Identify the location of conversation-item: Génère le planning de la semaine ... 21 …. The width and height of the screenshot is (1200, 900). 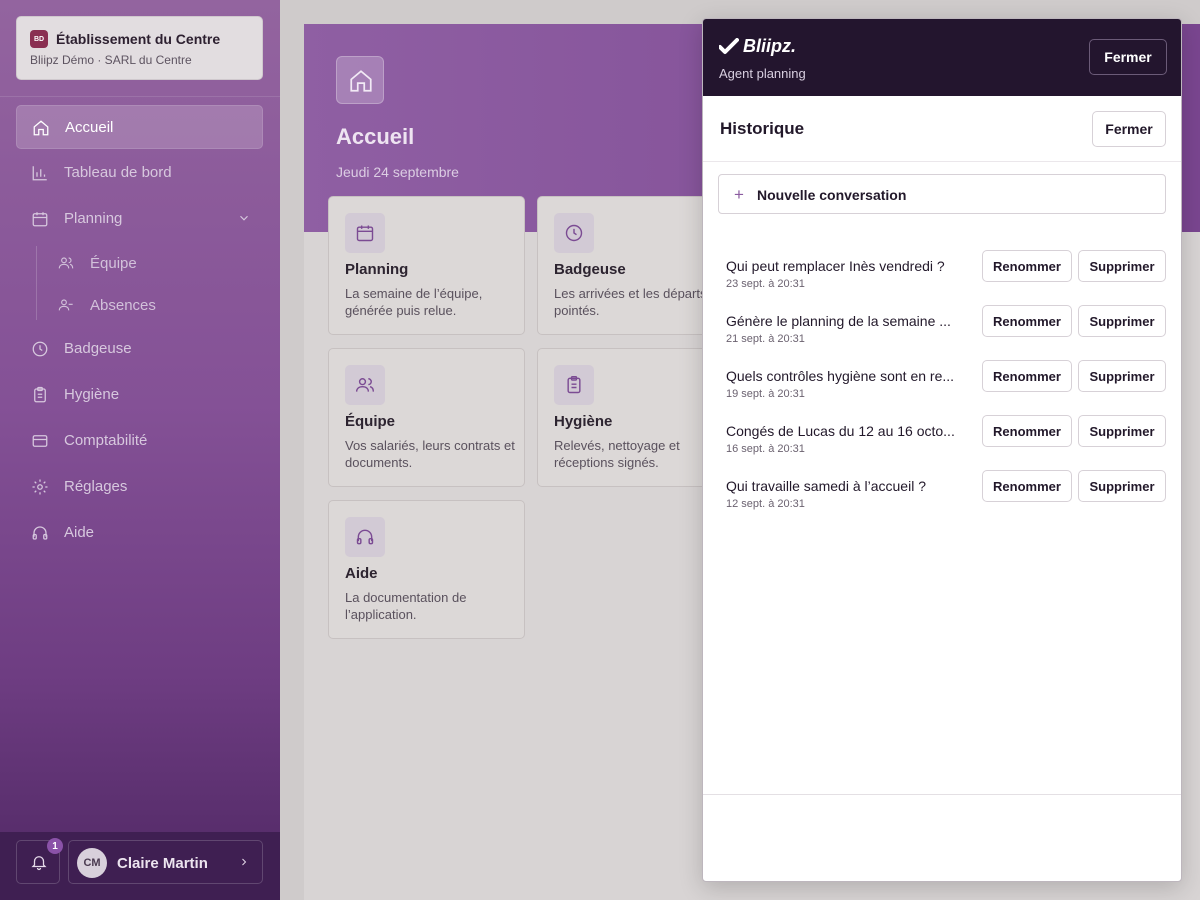
(948, 329).